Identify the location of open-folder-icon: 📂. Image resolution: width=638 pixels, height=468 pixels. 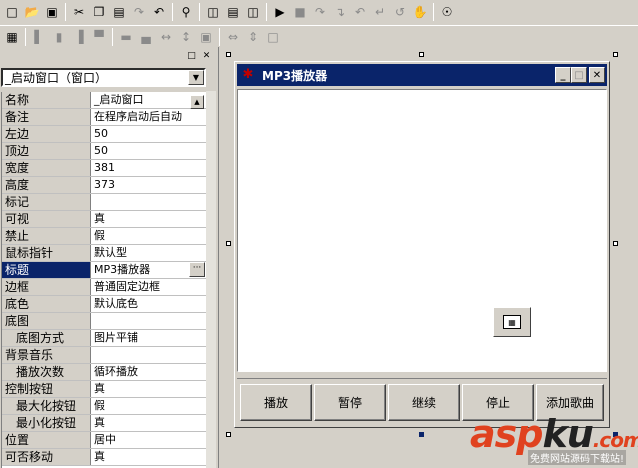
(32, 12).